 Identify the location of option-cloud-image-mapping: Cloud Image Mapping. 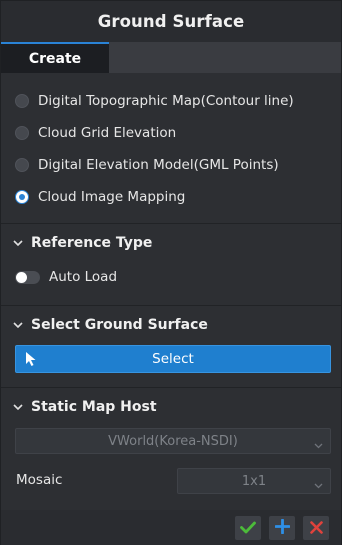
(100, 197).